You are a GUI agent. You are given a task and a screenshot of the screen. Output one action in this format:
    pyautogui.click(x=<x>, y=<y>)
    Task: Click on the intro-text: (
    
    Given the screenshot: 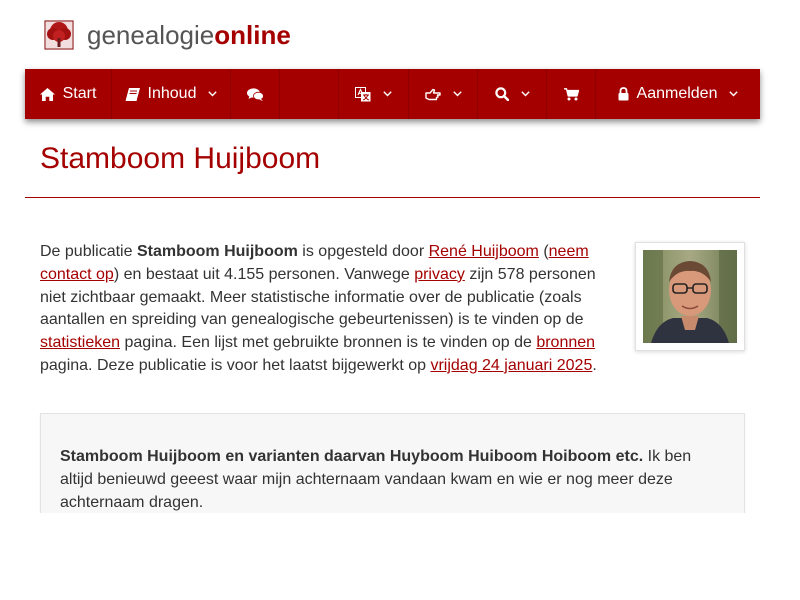 What is the action you would take?
    pyautogui.click(x=543, y=251)
    